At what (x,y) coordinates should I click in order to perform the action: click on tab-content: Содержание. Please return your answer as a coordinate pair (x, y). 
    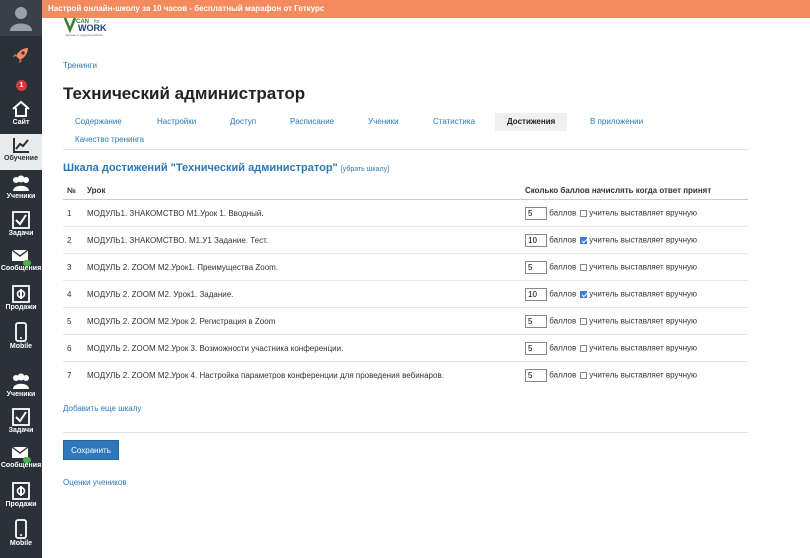
    Looking at the image, I should click on (98, 122).